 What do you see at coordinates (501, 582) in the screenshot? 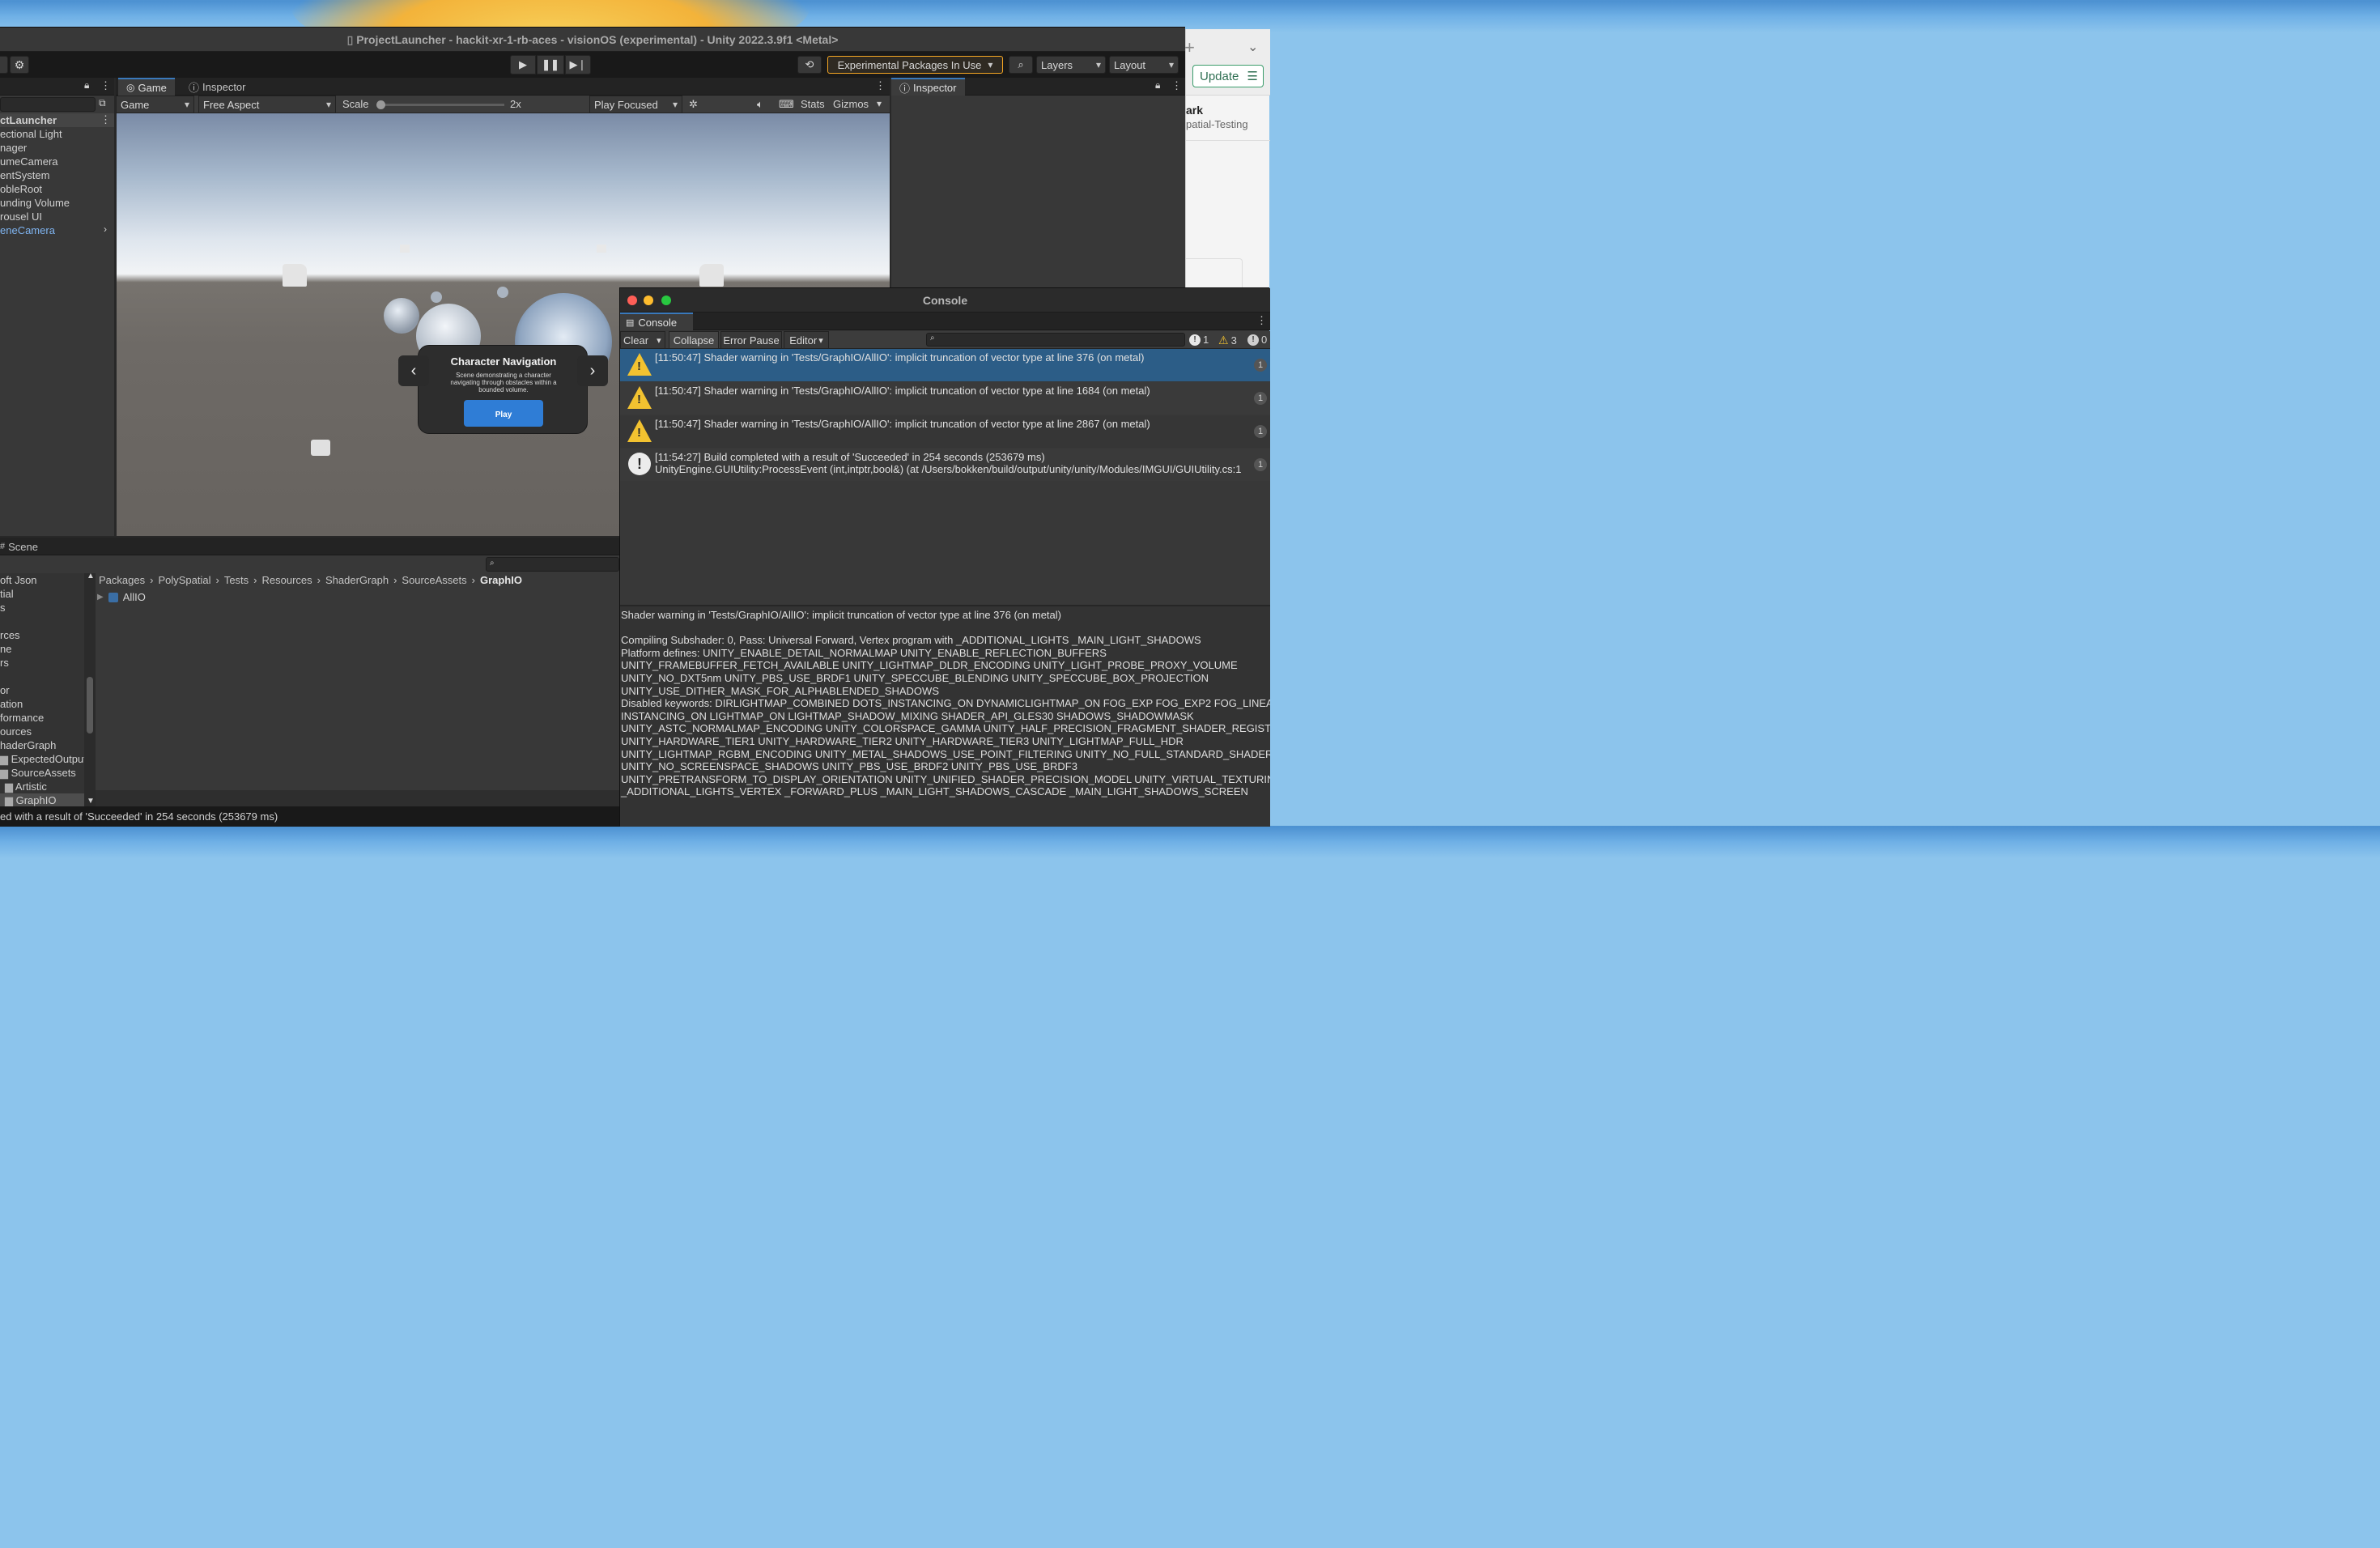
I see `breadcrumb-item-current: GraphIO` at bounding box center [501, 582].